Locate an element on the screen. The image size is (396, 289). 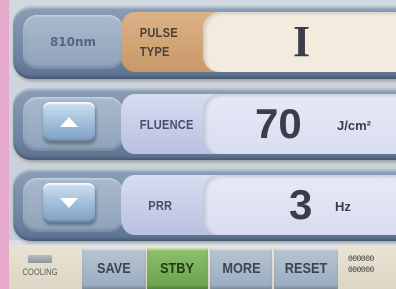
arrow-down-icon is located at coordinates (69, 203).